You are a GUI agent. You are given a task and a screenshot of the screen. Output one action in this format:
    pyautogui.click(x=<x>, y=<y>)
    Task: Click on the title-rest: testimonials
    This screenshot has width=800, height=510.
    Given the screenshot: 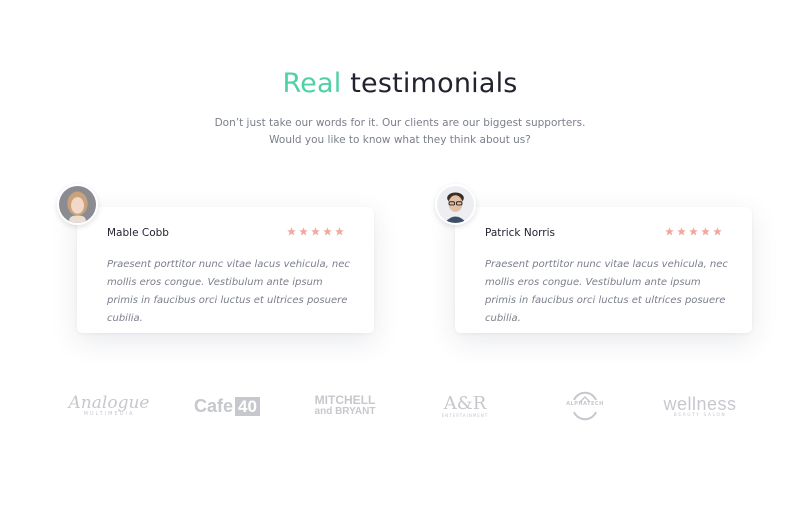 What is the action you would take?
    pyautogui.click(x=434, y=83)
    